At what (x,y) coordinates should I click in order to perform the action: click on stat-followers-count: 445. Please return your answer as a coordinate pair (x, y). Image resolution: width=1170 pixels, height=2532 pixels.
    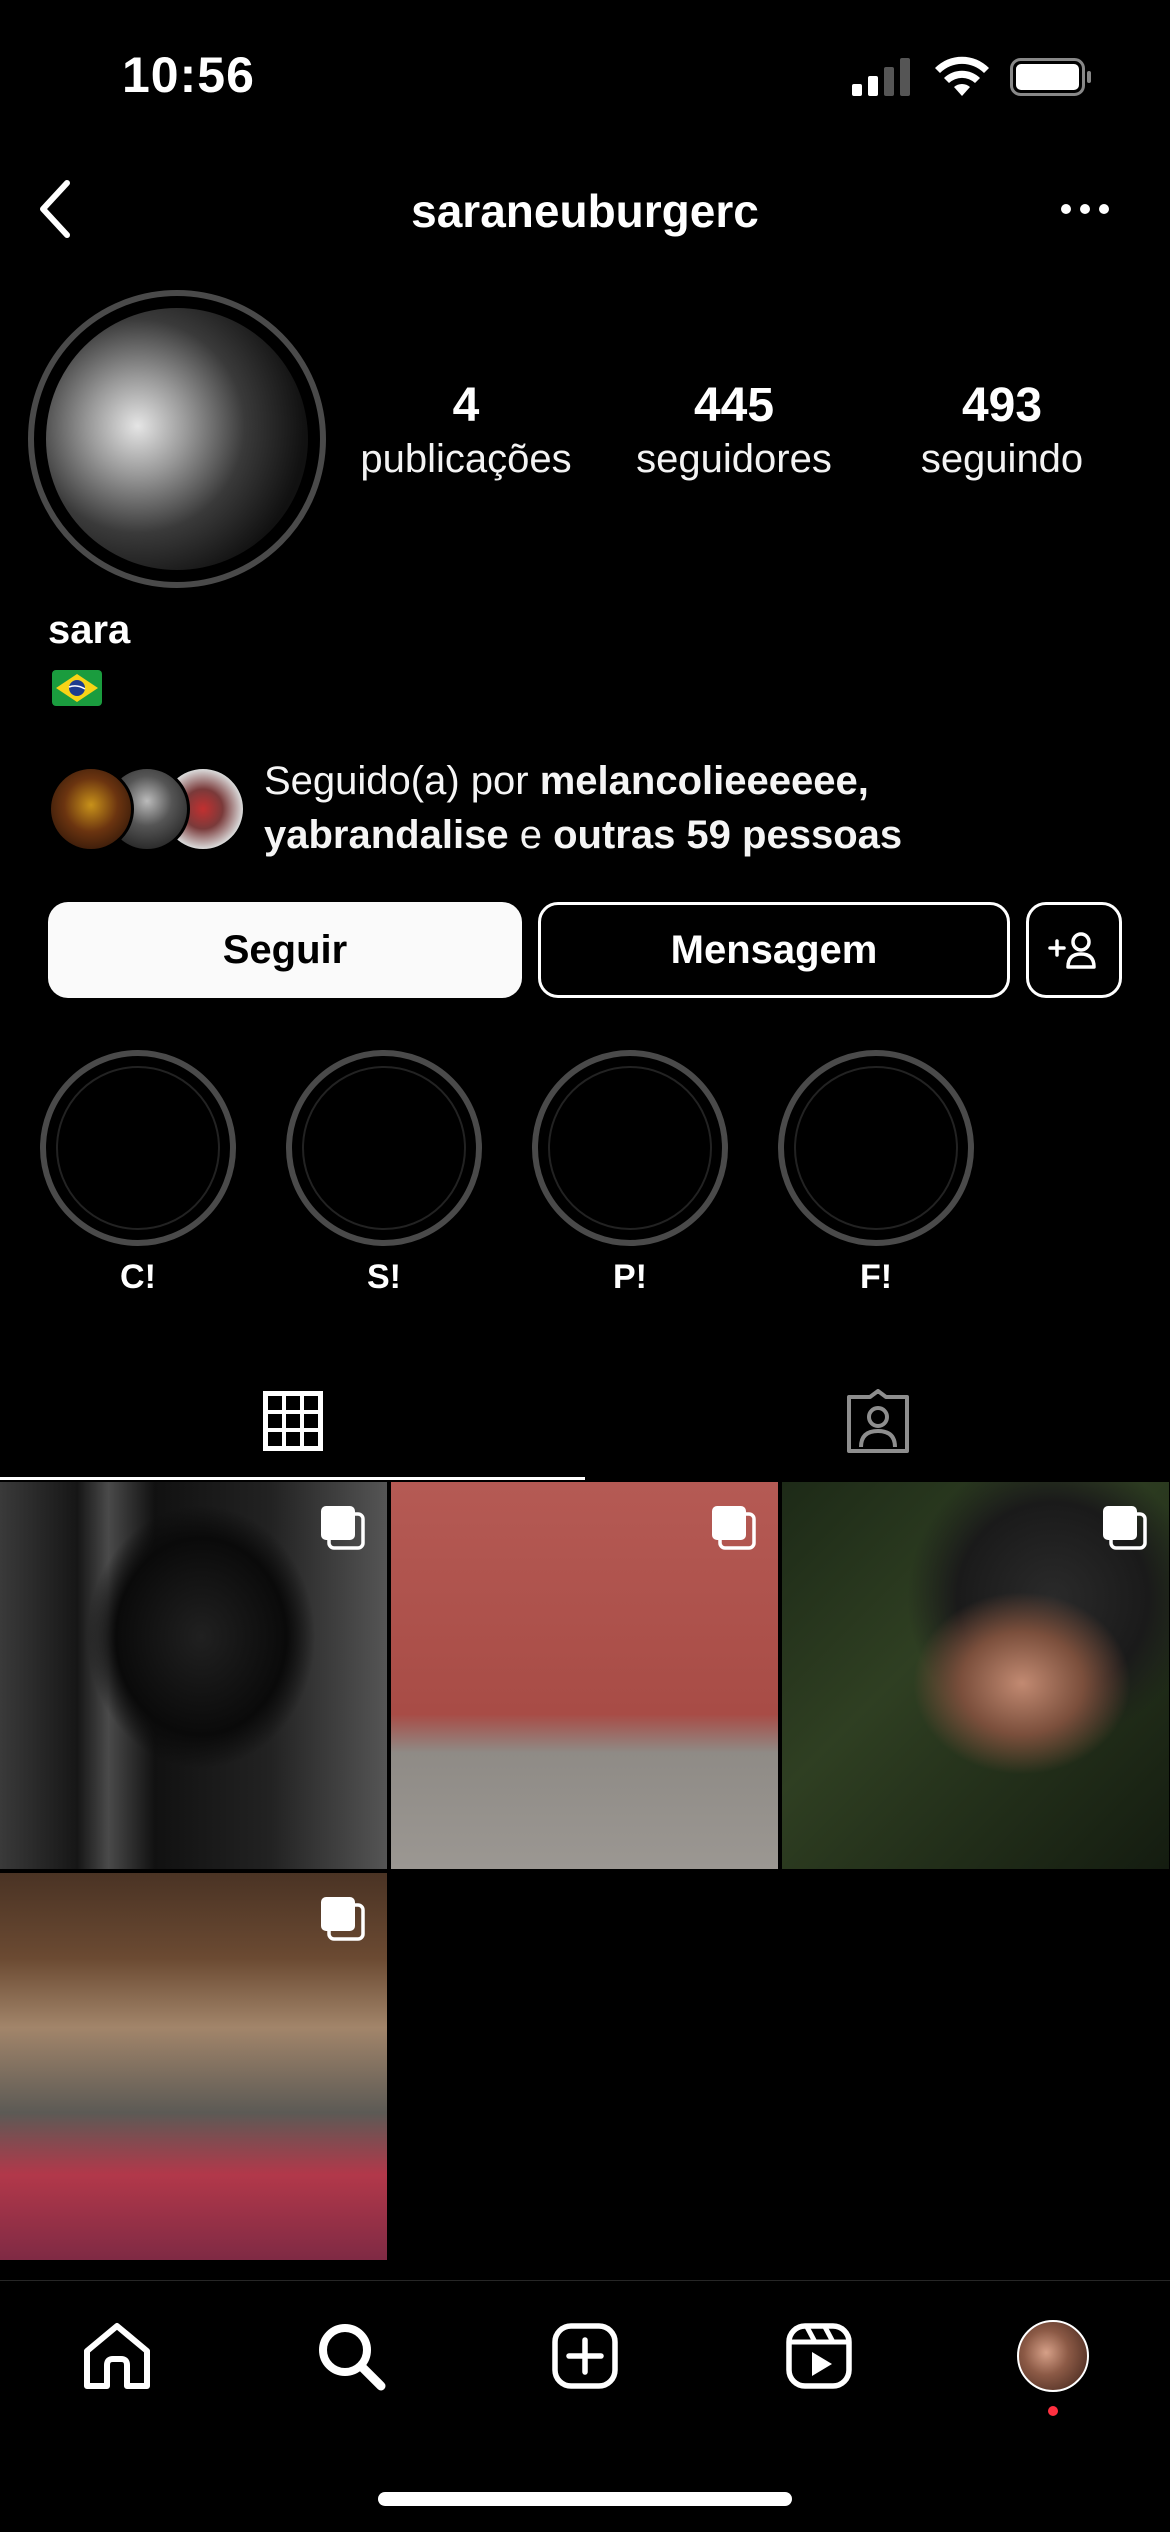
    Looking at the image, I should click on (734, 405).